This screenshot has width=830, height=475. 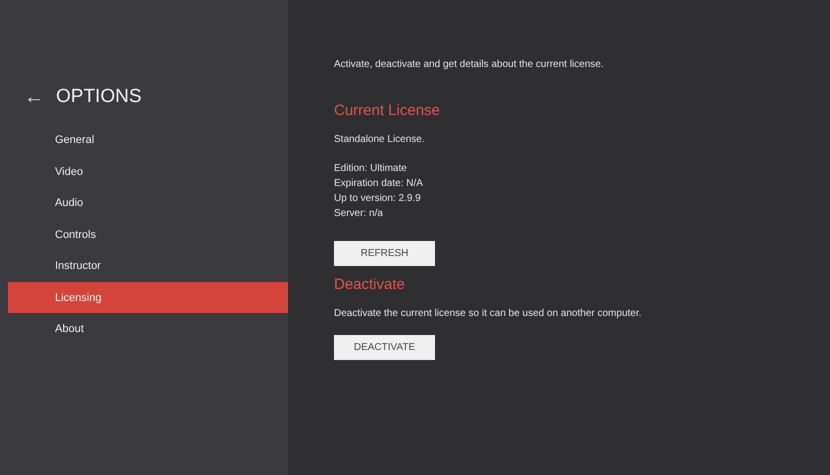 I want to click on detail-text: Up to version: 2.9.9, so click(x=378, y=199).